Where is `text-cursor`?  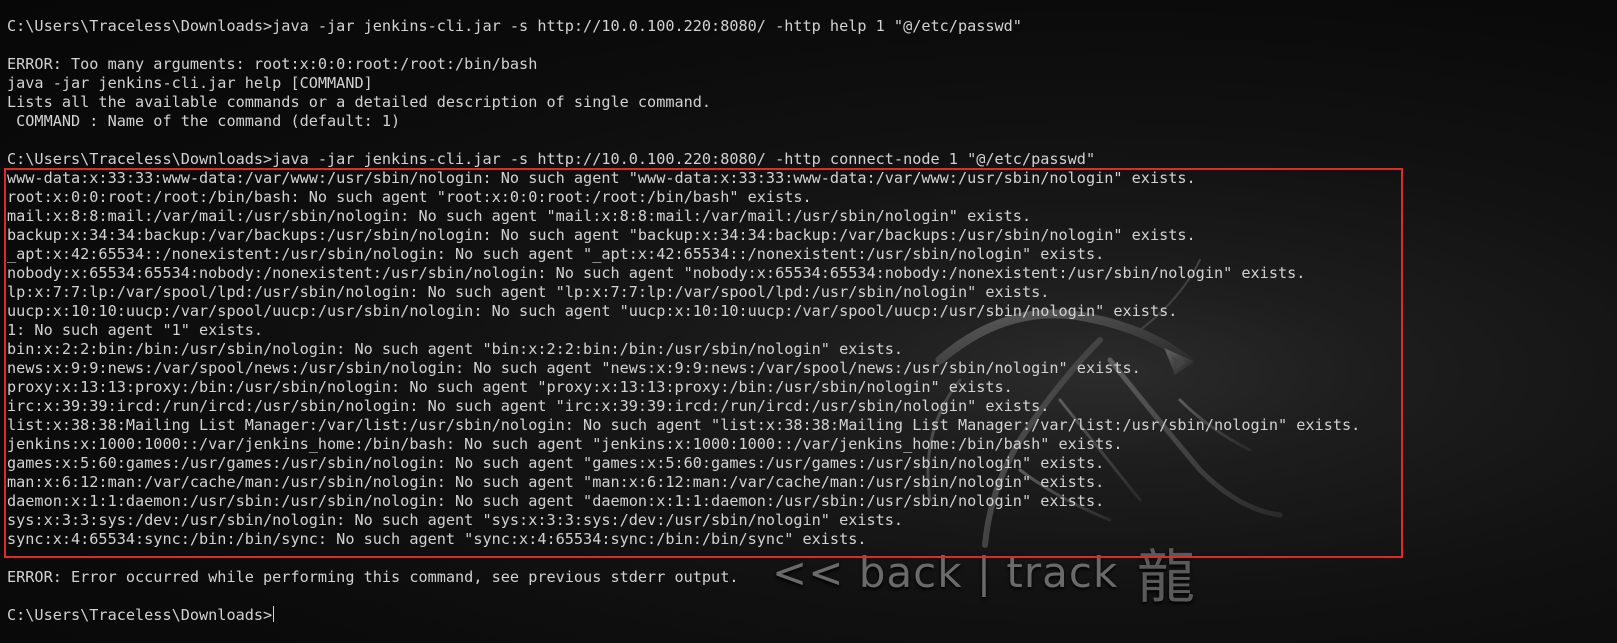 text-cursor is located at coordinates (274, 614).